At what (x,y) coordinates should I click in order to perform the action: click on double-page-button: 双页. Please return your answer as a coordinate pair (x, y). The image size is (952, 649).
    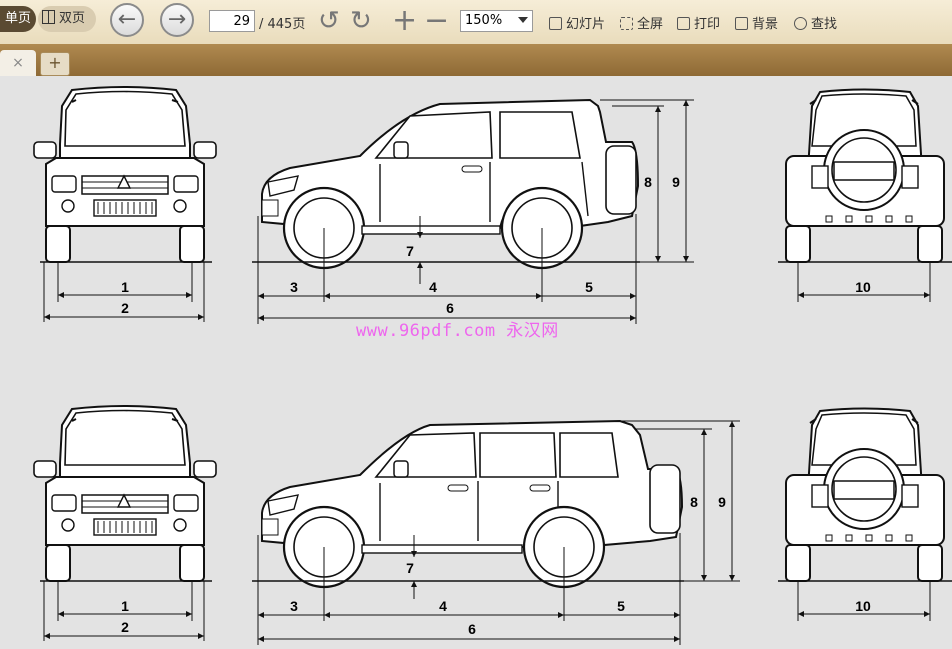
    Looking at the image, I should click on (67, 19).